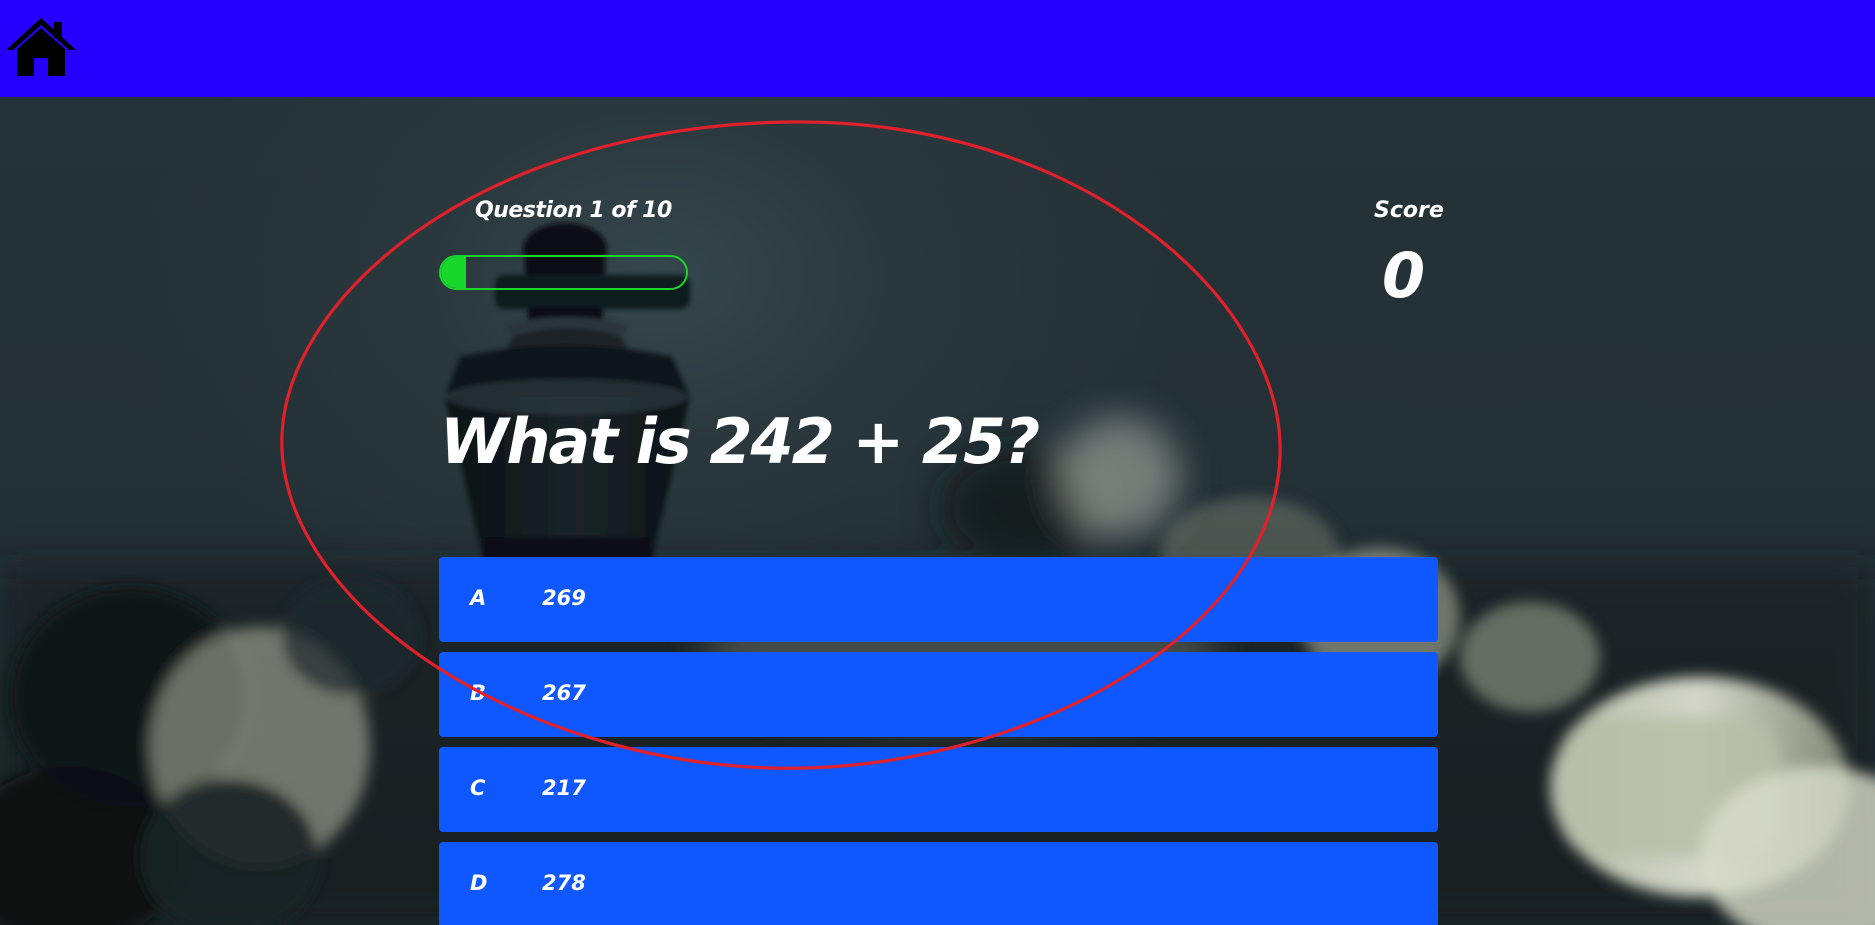 The height and width of the screenshot is (925, 1875). Describe the element at coordinates (938, 599) in the screenshot. I see `answer-option-a: A 269` at that location.